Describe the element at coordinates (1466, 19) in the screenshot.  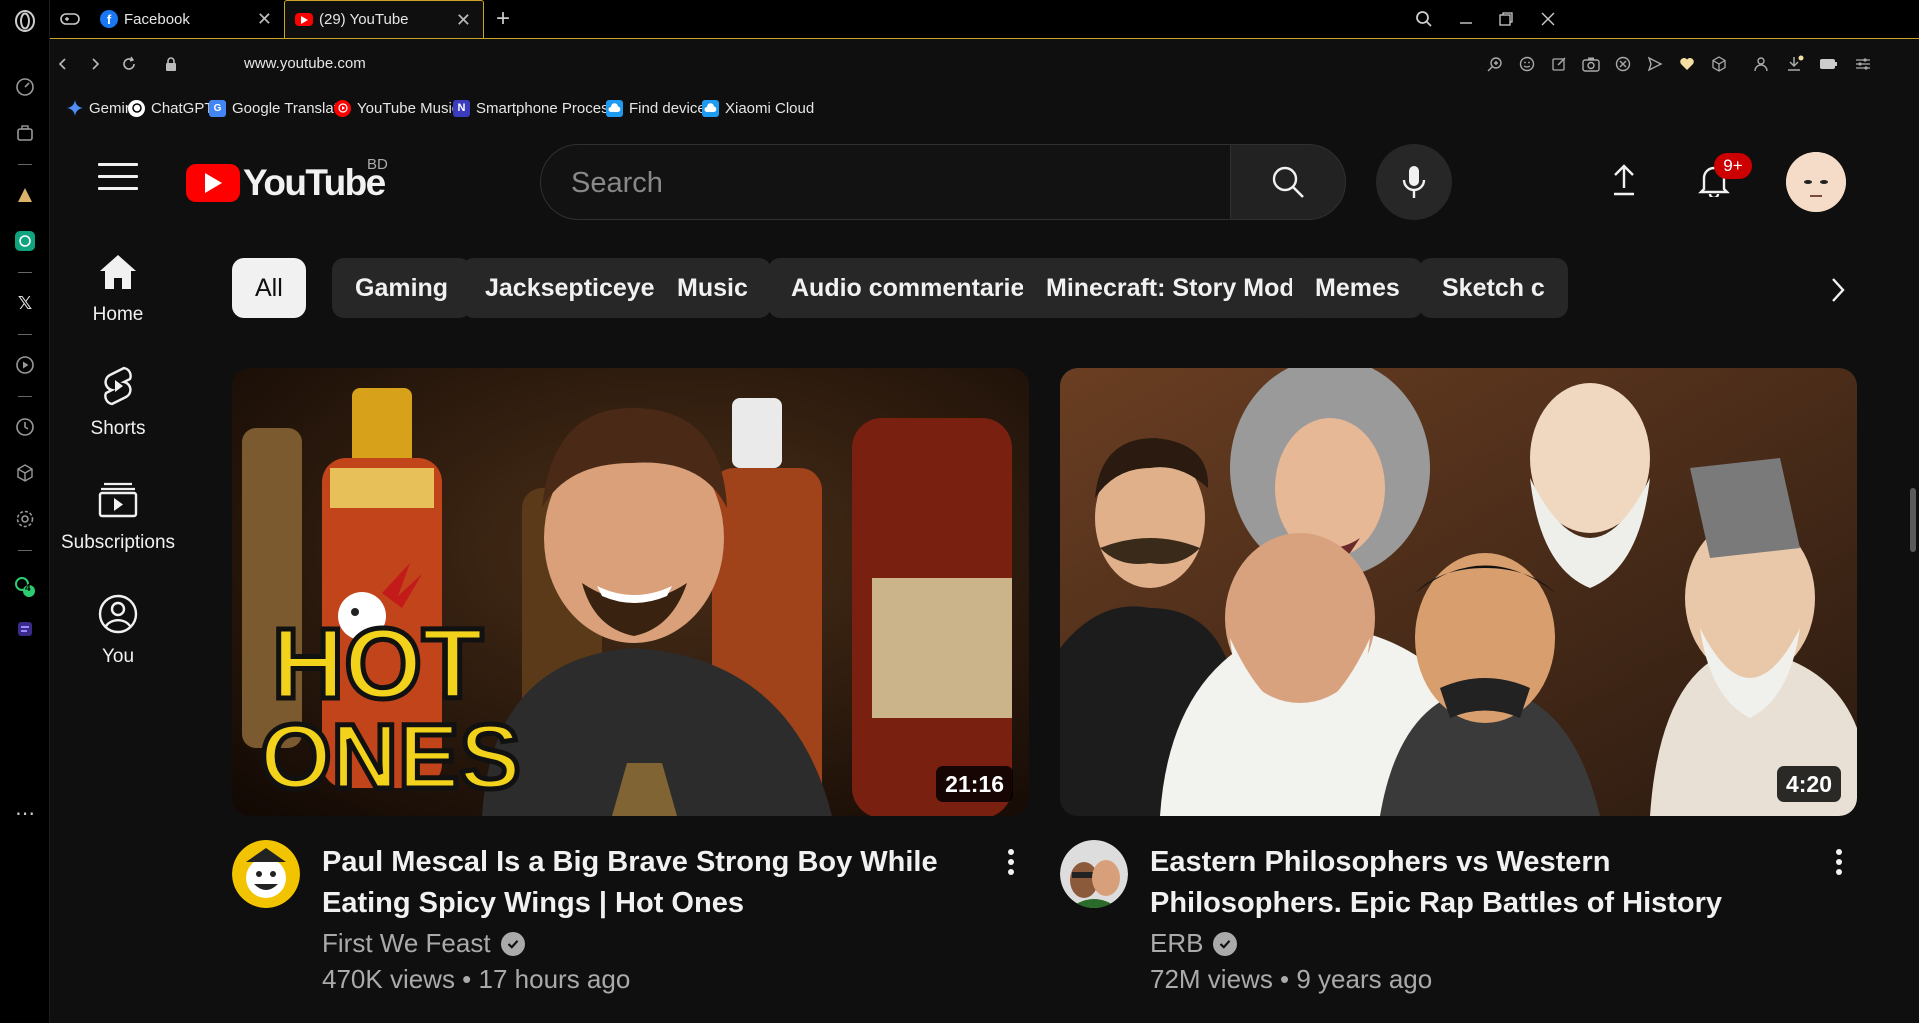
I see `minimize-icon` at that location.